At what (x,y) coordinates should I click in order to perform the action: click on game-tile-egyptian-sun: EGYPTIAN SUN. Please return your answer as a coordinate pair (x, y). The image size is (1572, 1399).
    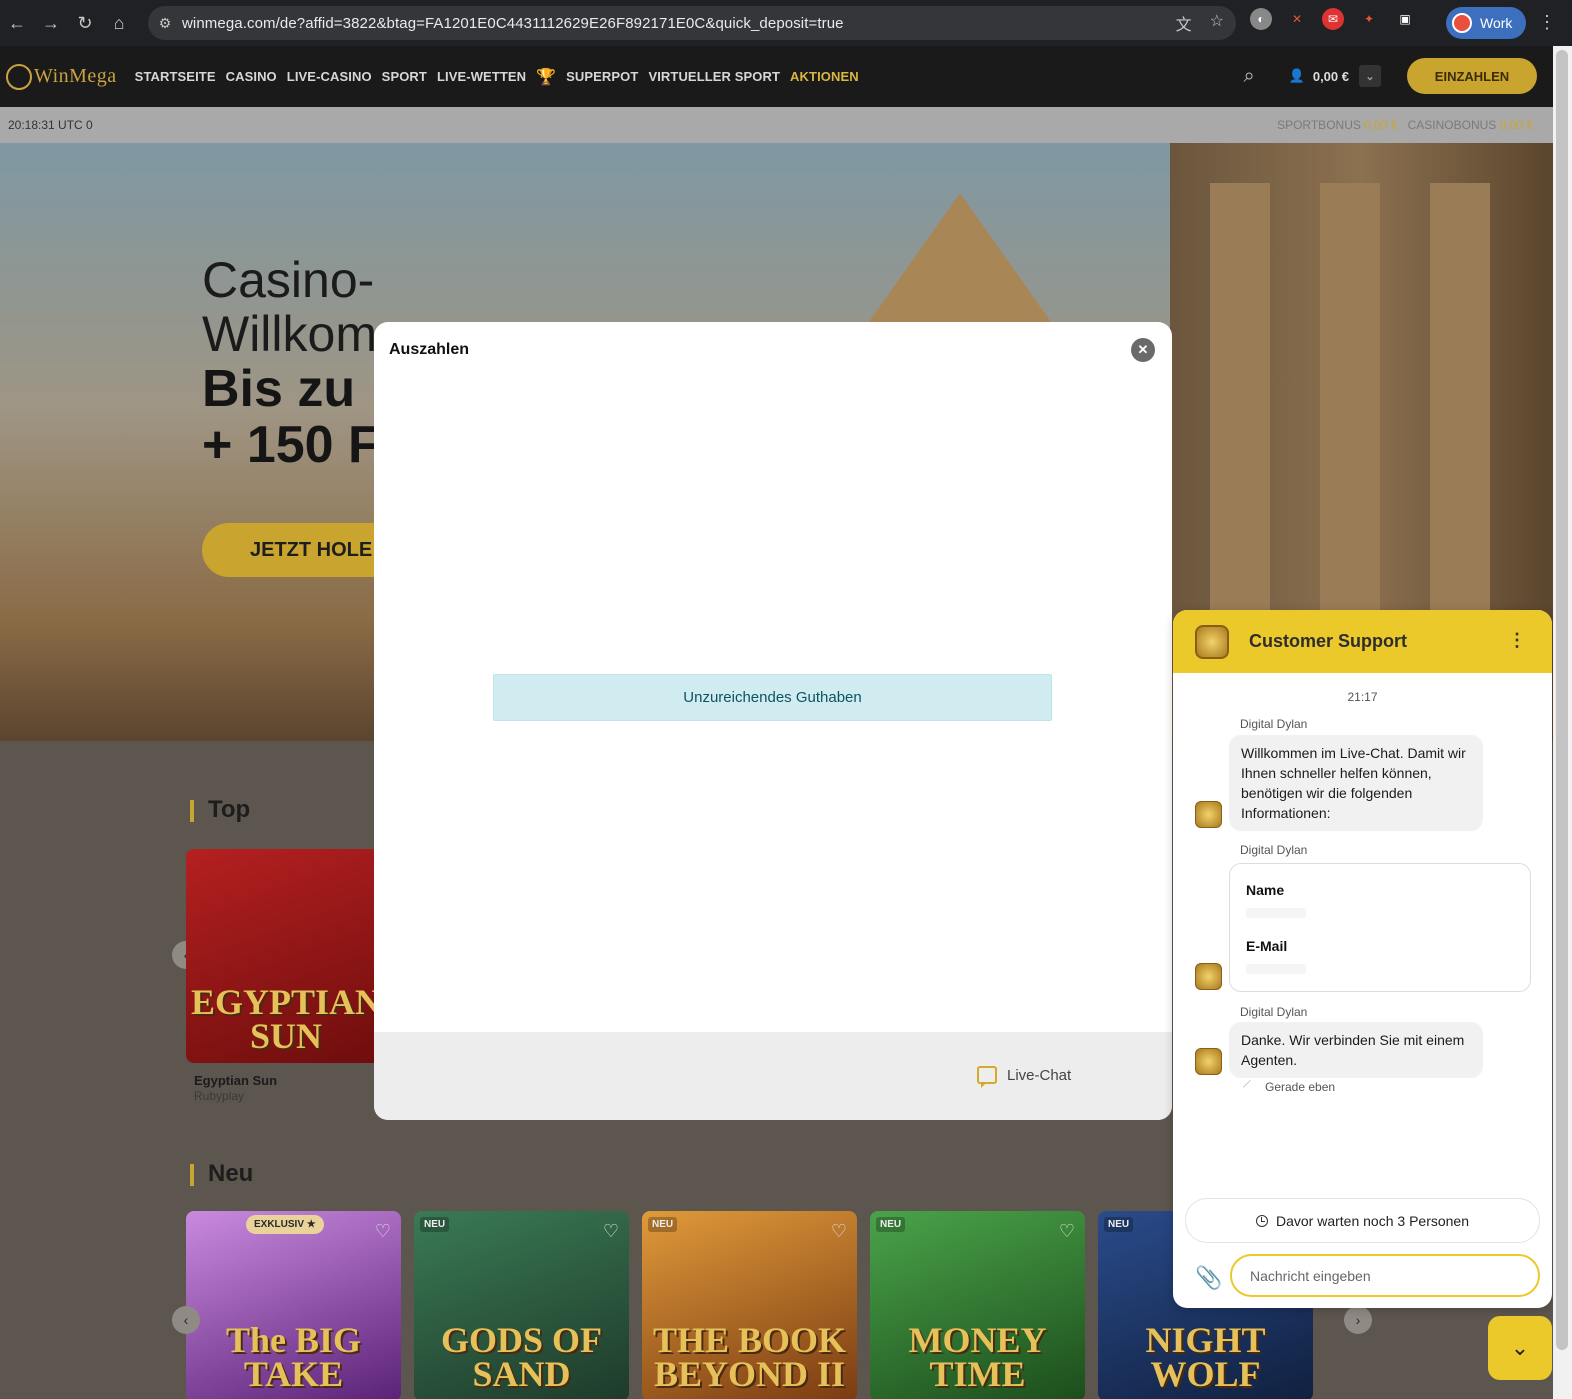
    Looking at the image, I should click on (286, 956).